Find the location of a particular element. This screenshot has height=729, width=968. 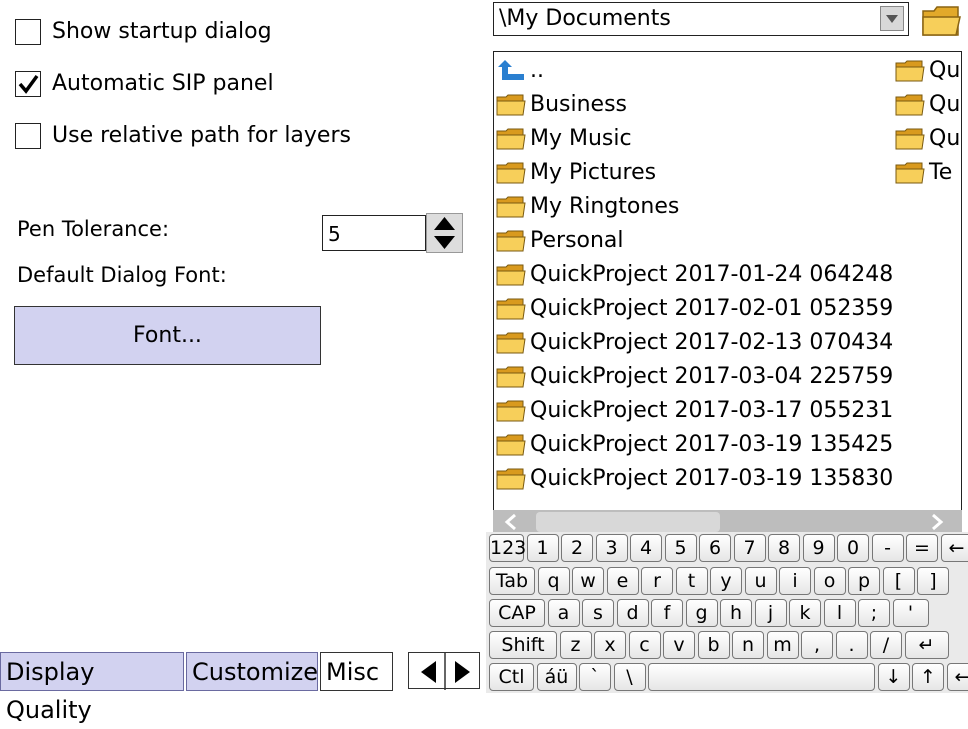

key-5: 5 is located at coordinates (681, 548).